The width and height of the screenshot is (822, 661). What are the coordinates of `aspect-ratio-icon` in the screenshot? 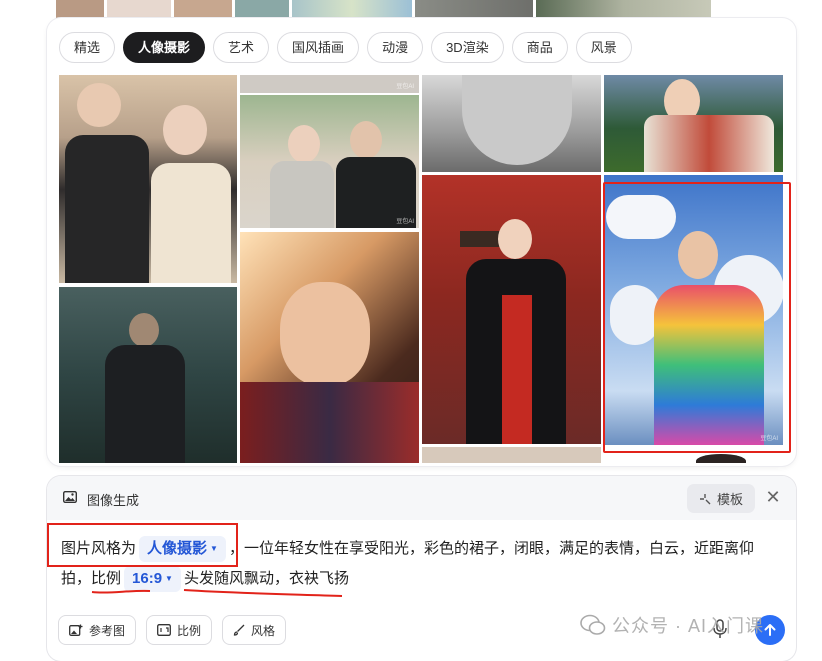 It's located at (164, 630).